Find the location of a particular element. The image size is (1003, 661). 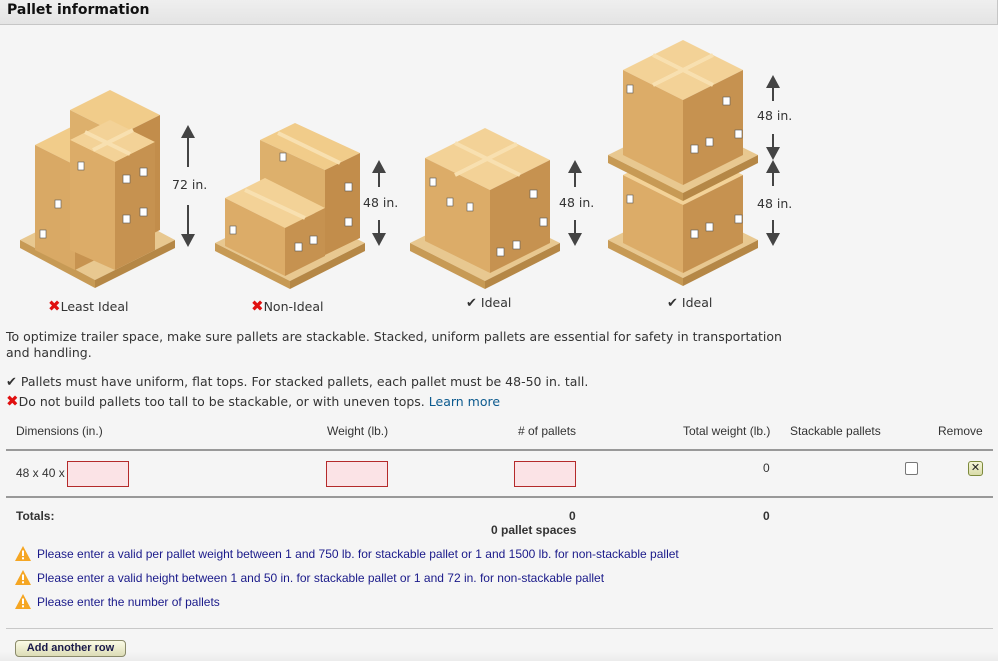

height-input is located at coordinates (98, 474).